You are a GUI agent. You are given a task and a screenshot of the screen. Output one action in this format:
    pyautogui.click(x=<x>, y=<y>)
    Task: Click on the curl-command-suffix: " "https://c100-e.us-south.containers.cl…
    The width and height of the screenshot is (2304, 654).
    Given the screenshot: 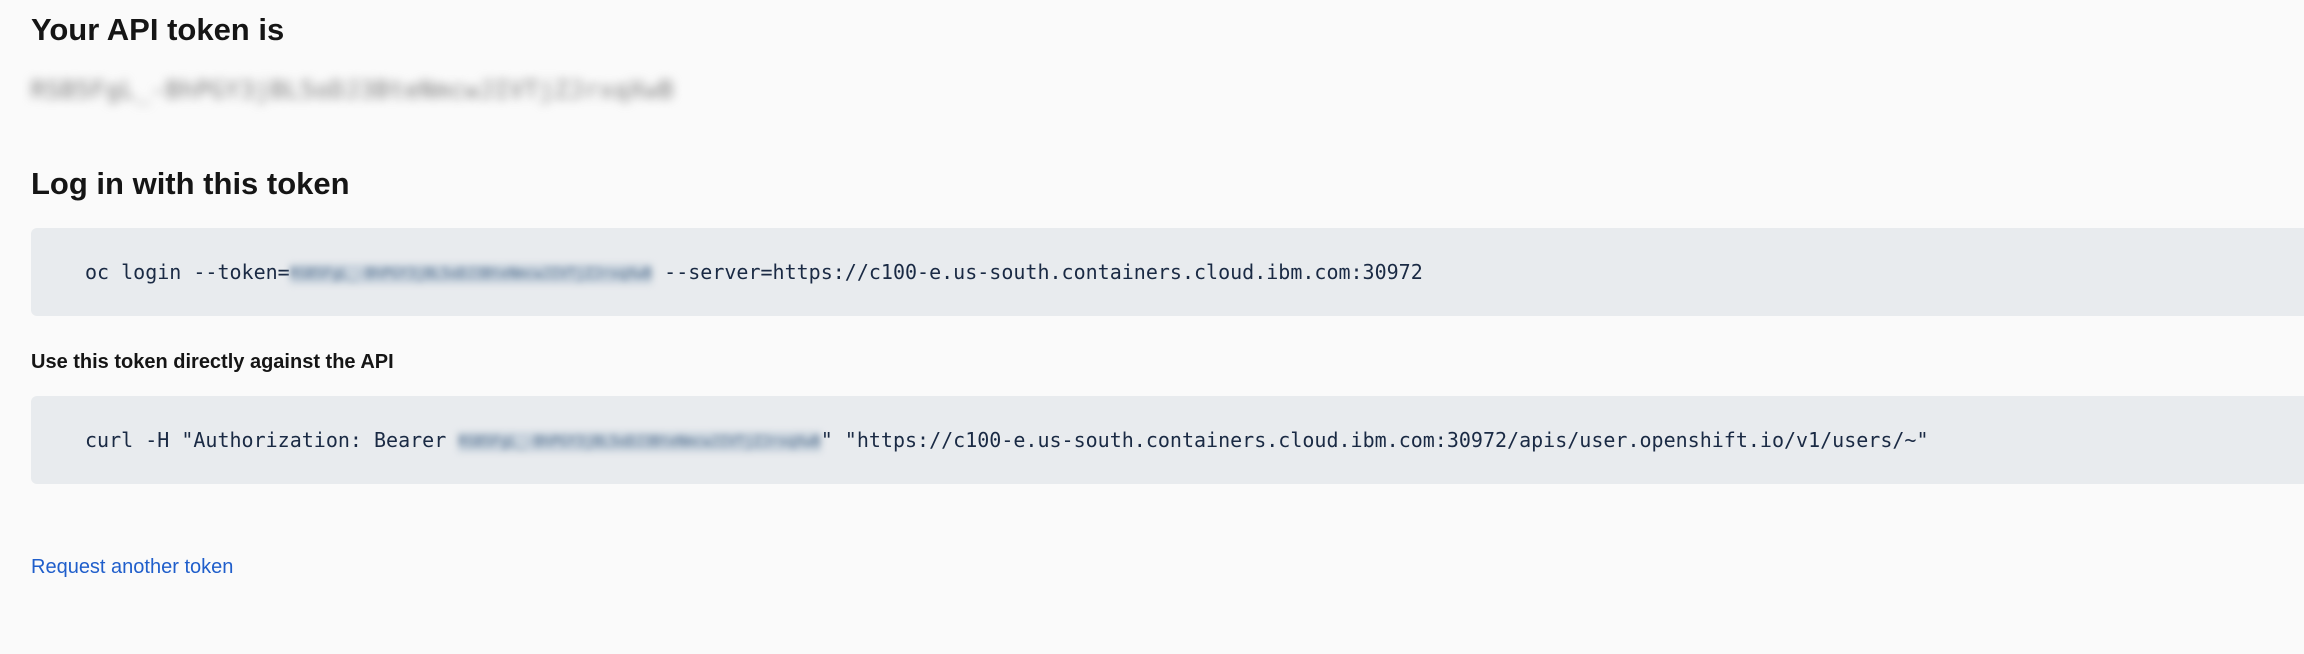 What is the action you would take?
    pyautogui.click(x=1374, y=440)
    